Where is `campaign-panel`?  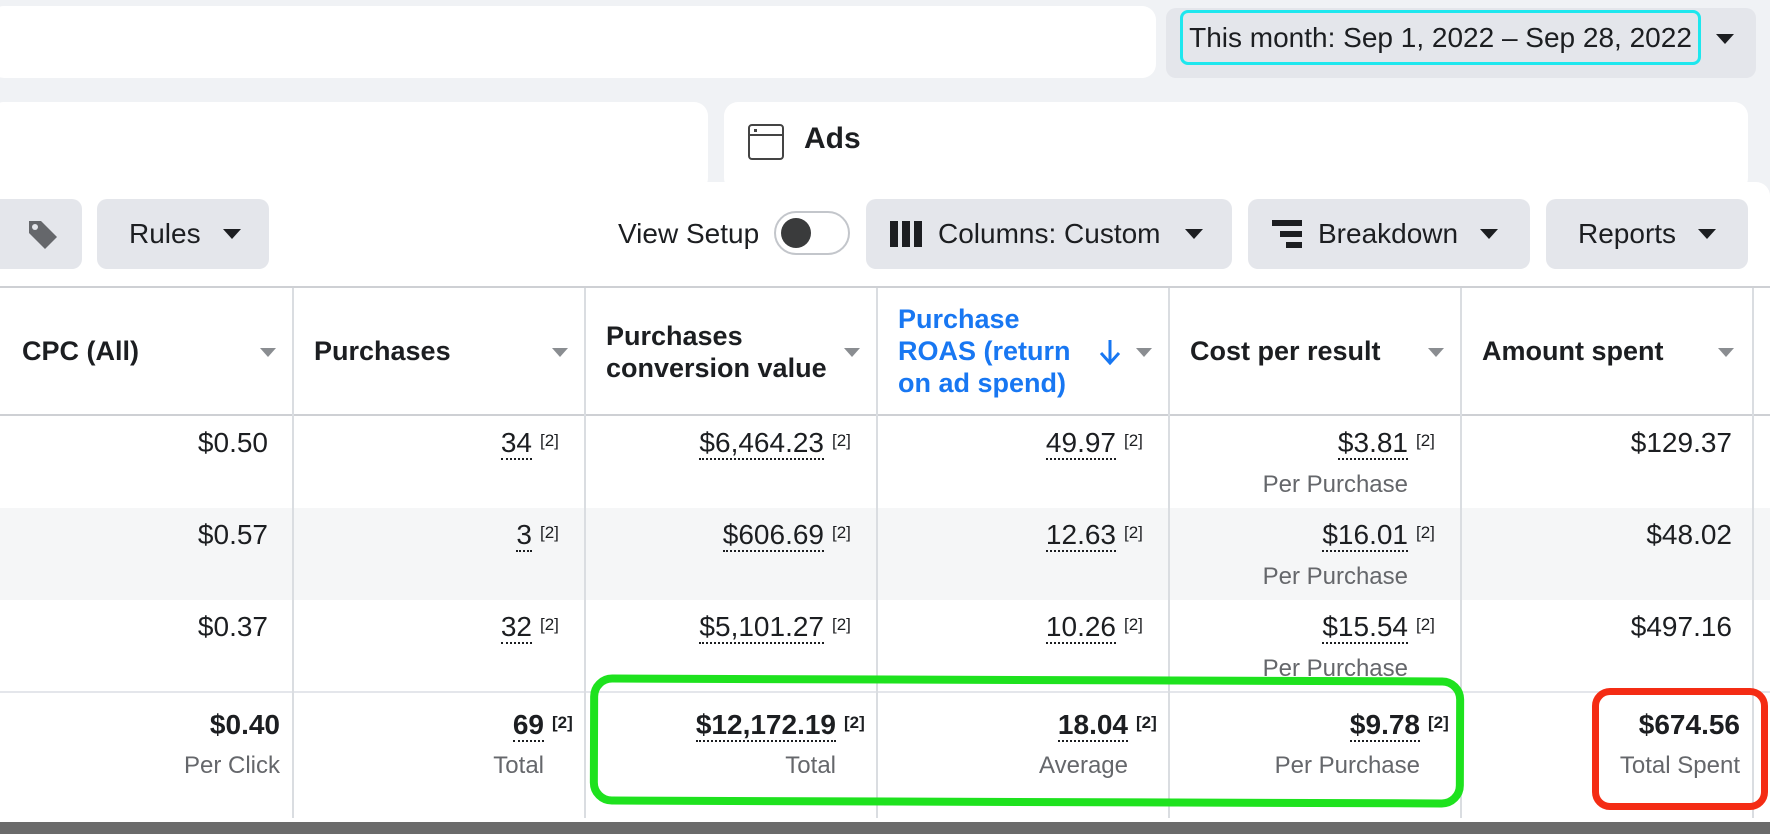 campaign-panel is located at coordinates (354, 147).